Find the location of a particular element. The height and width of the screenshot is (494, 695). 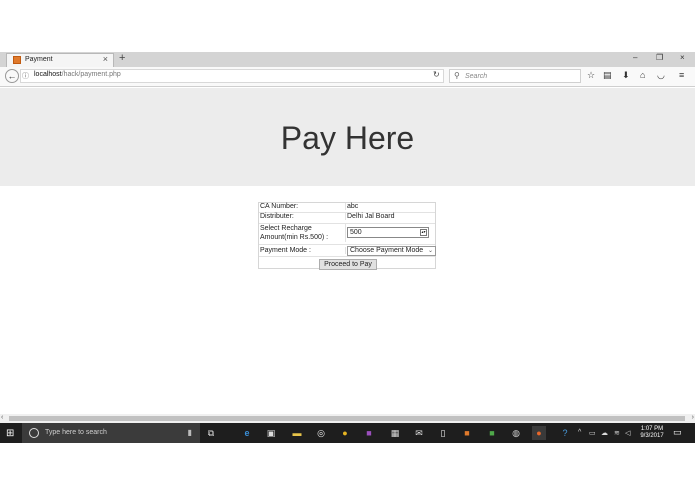

form-row-payment-mode: Payment Mode : Choose Payment Mode ⌄ is located at coordinates (347, 251).